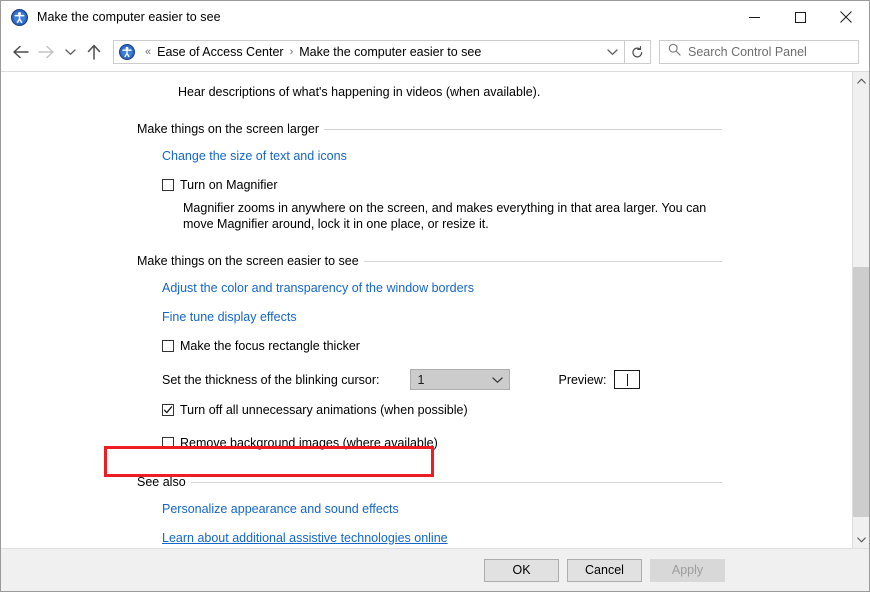  I want to click on search-icon, so click(674, 52).